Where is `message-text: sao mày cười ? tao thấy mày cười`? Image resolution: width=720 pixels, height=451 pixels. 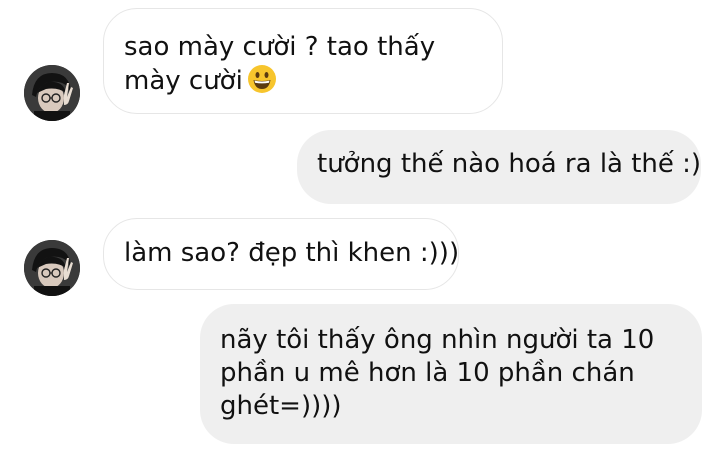 message-text: sao mày cười ? tao thấy mày cười is located at coordinates (280, 64).